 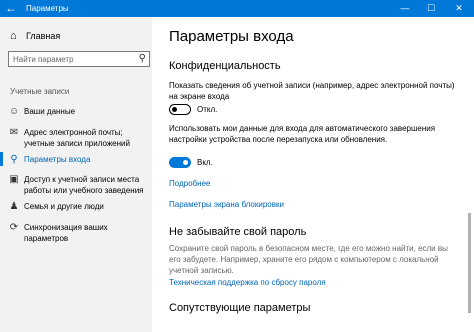 What do you see at coordinates (11, 8) in the screenshot?
I see `back-arrow-icon: ←` at bounding box center [11, 8].